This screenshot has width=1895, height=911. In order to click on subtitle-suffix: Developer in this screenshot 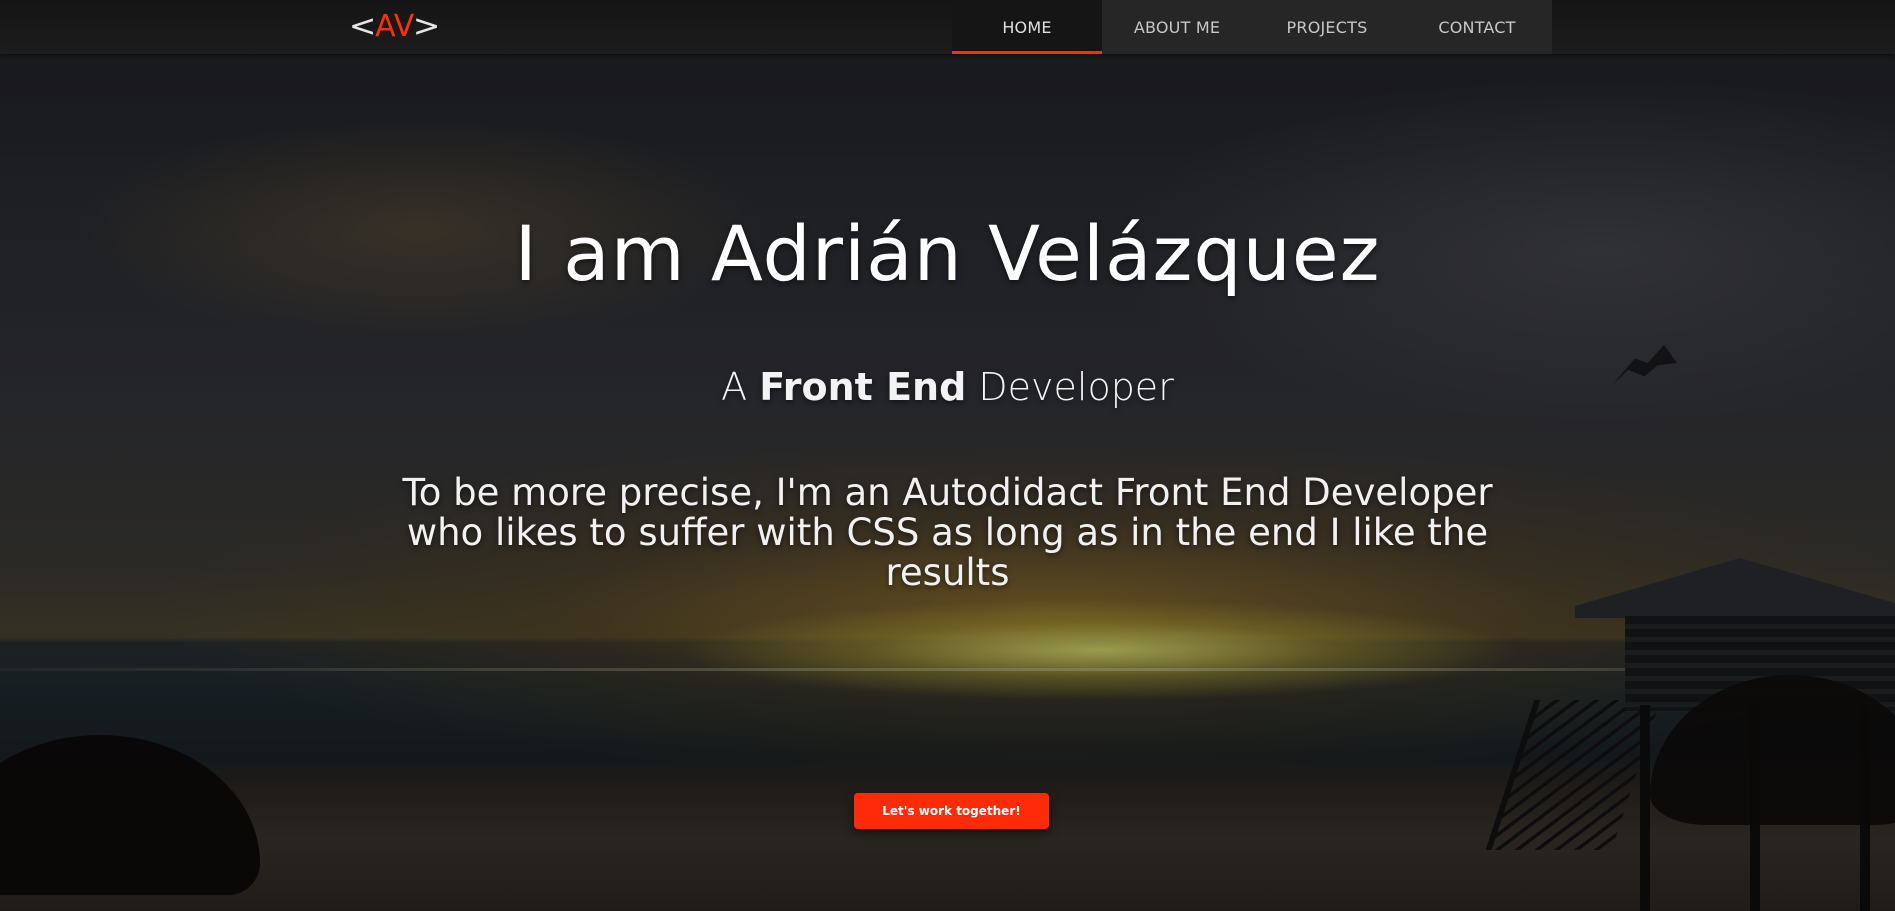, I will do `click(1070, 387)`.